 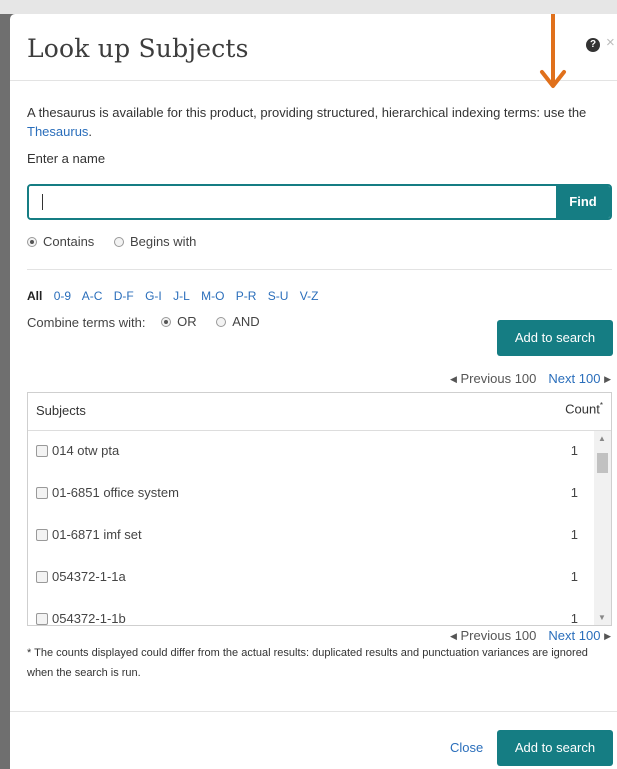 I want to click on or-option: OR, so click(x=179, y=321).